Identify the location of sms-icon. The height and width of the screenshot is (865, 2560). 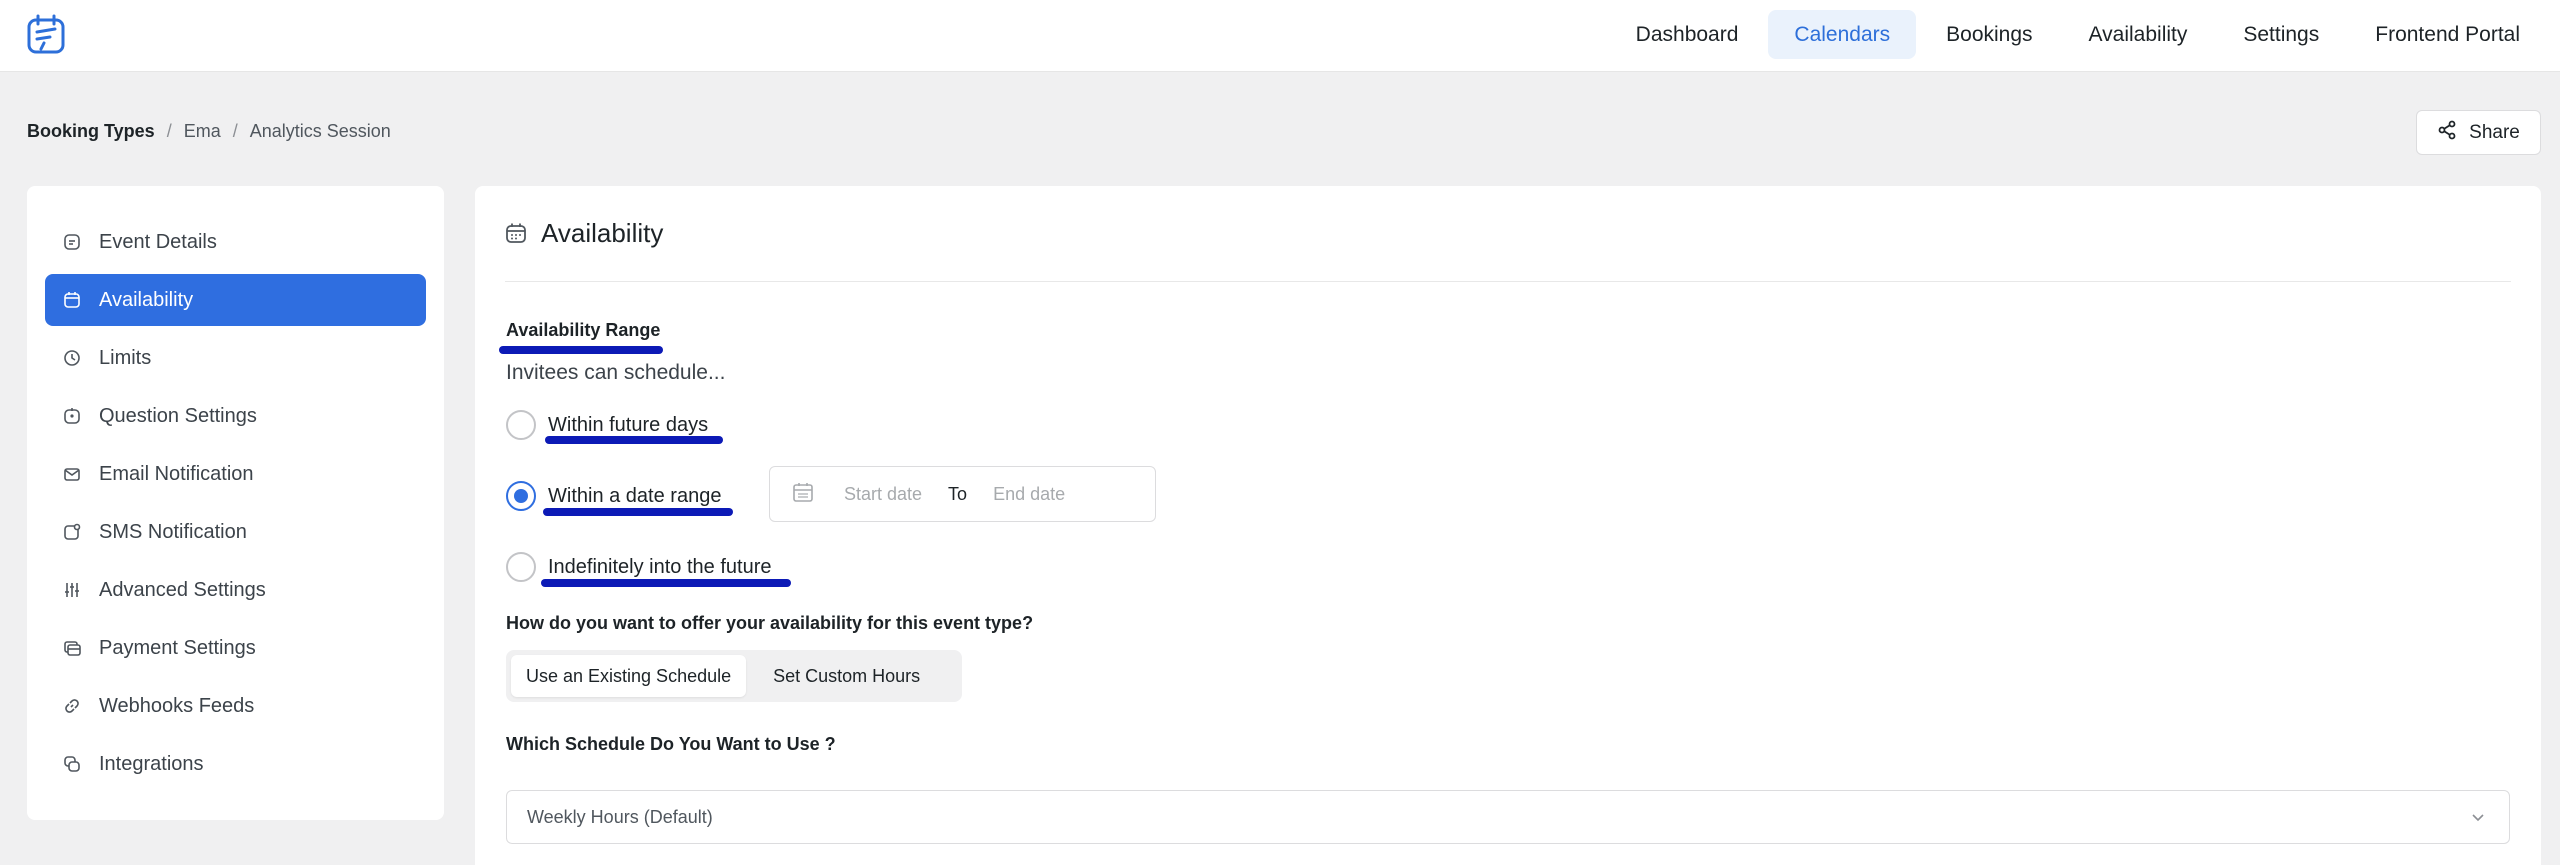
(72, 532).